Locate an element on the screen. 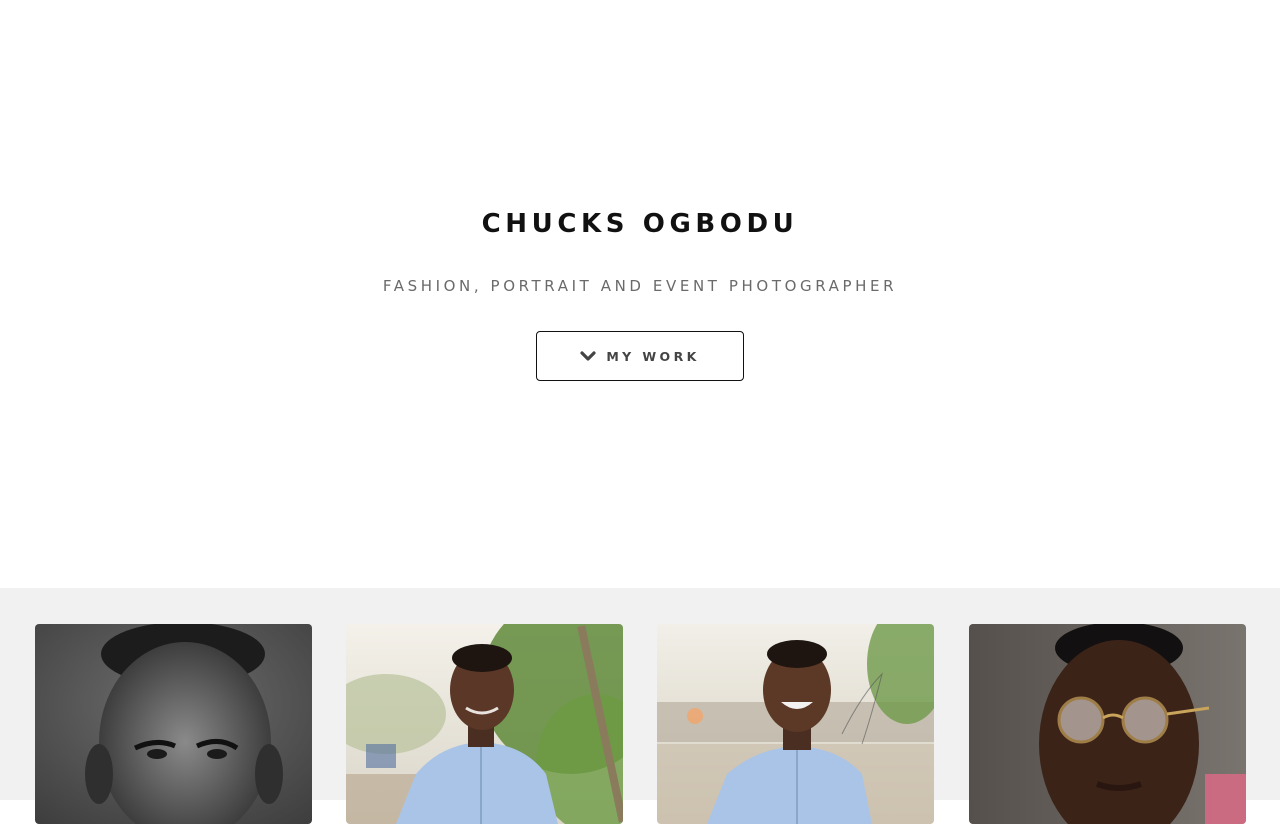  chevron-down-icon is located at coordinates (588, 356).